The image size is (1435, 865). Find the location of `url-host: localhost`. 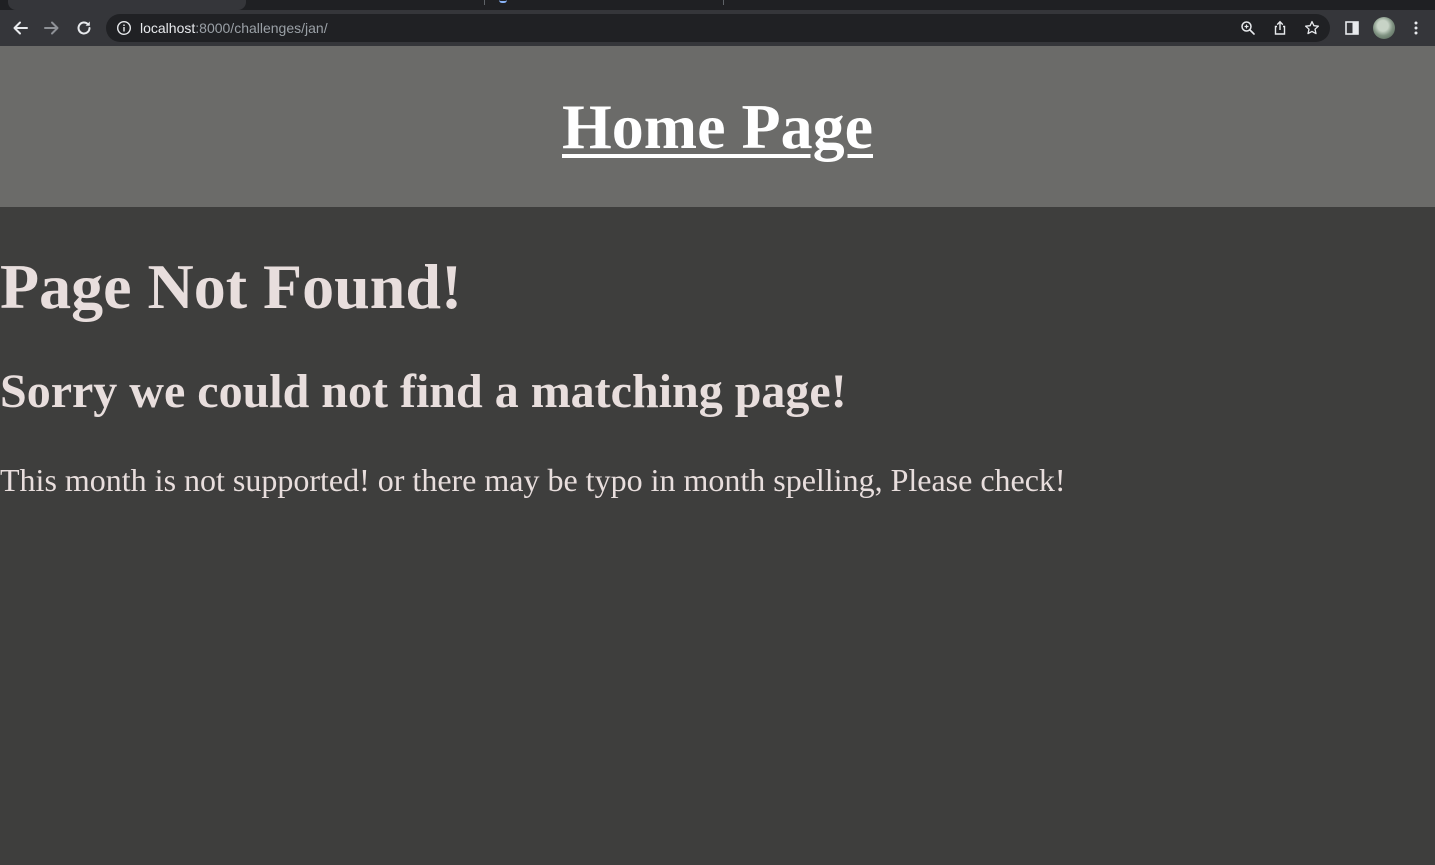

url-host: localhost is located at coordinates (168, 28).